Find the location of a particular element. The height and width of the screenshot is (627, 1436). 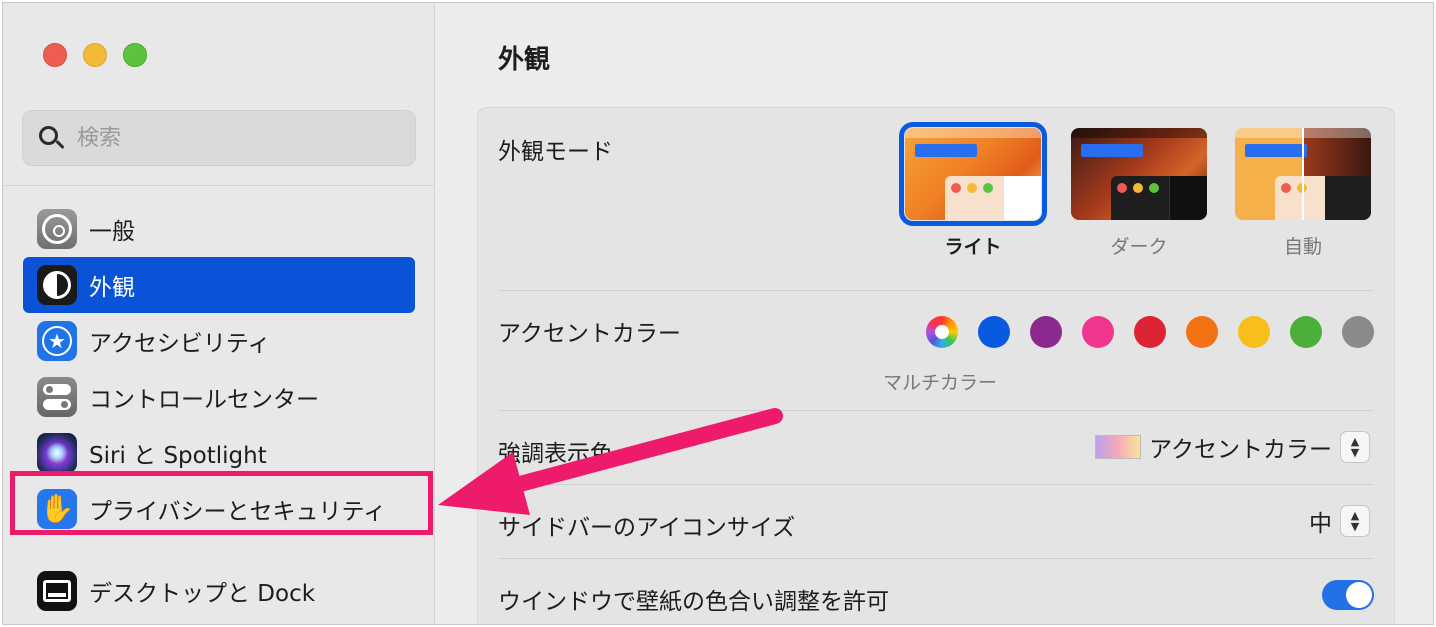

window-controls is located at coordinates (95, 55).